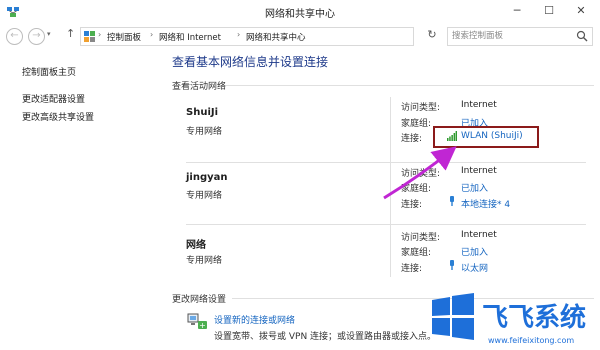 This screenshot has height=350, width=600. What do you see at coordinates (453, 316) in the screenshot?
I see `windows-logo-icon` at bounding box center [453, 316].